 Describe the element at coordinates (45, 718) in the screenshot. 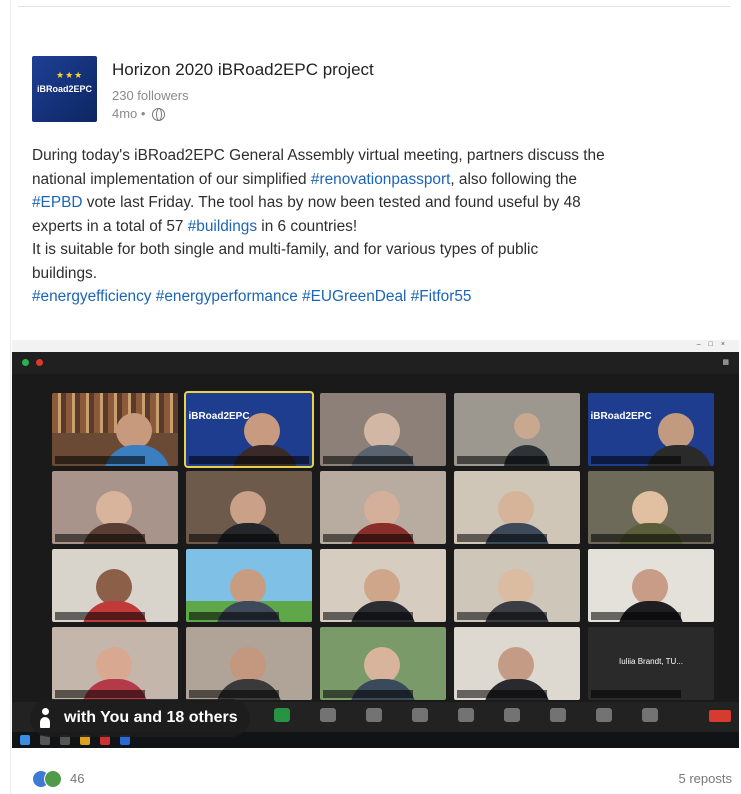

I see `person-icon` at that location.